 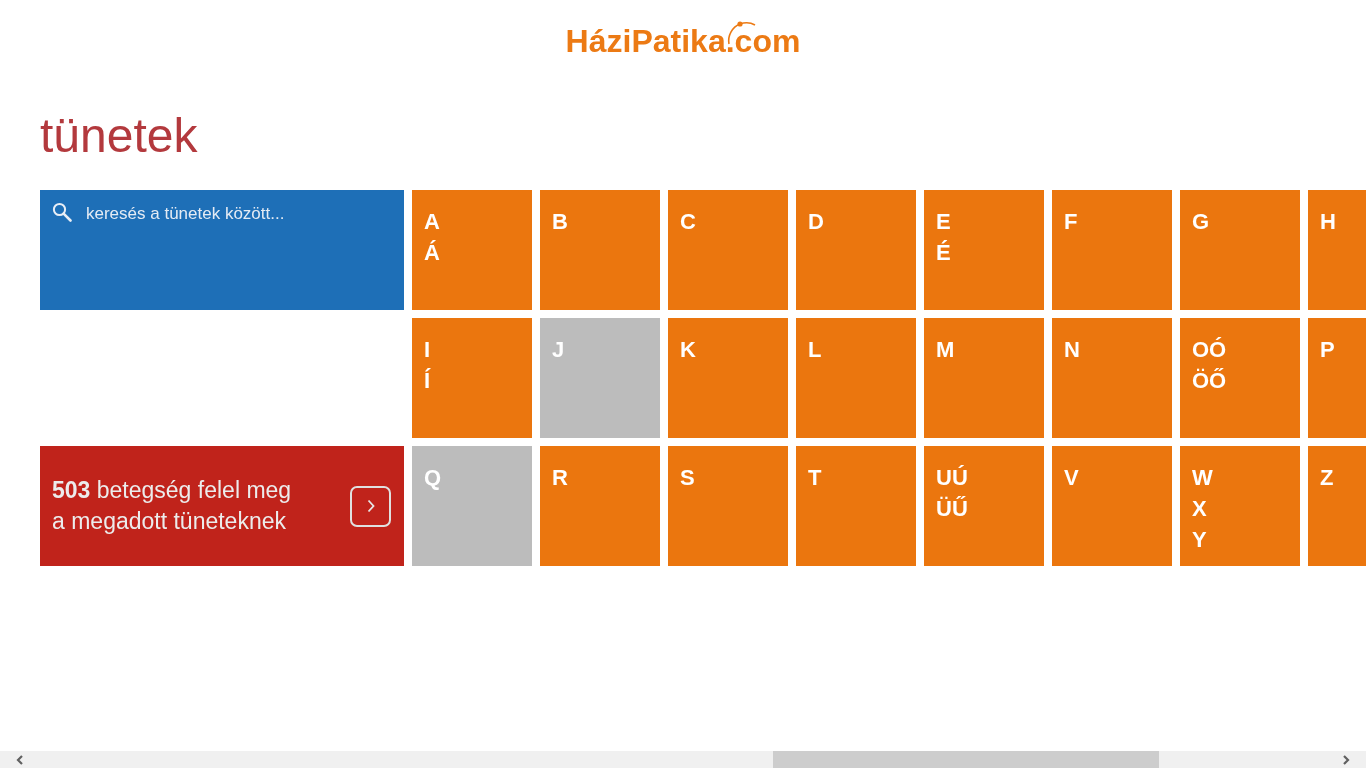 What do you see at coordinates (984, 378) in the screenshot?
I see `letter-tile: M` at bounding box center [984, 378].